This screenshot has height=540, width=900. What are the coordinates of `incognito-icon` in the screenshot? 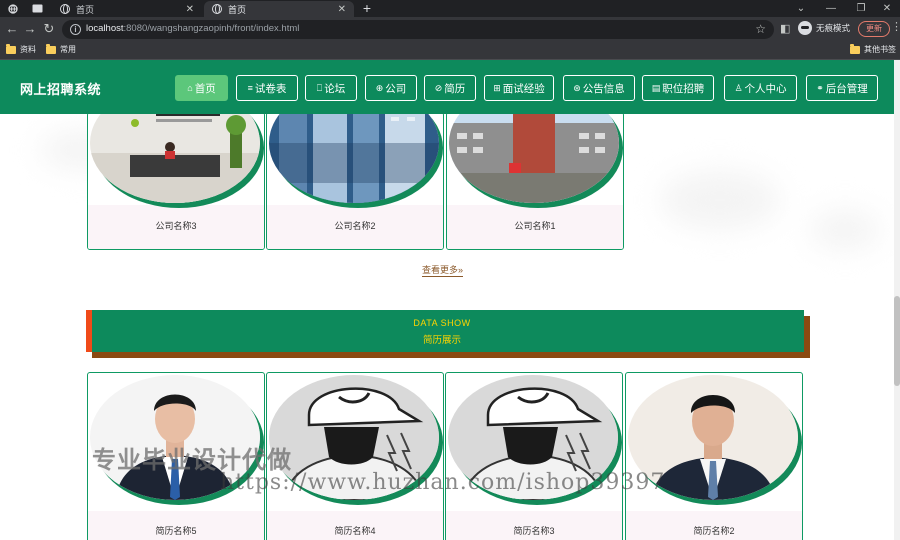 It's located at (805, 28).